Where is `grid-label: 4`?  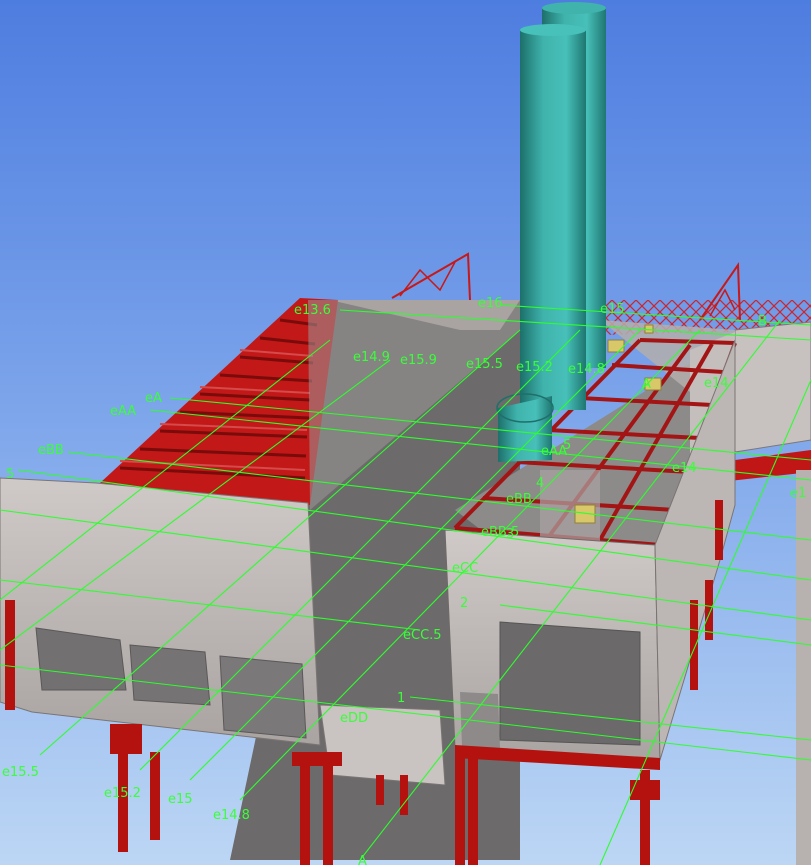 grid-label: 4 is located at coordinates (540, 483).